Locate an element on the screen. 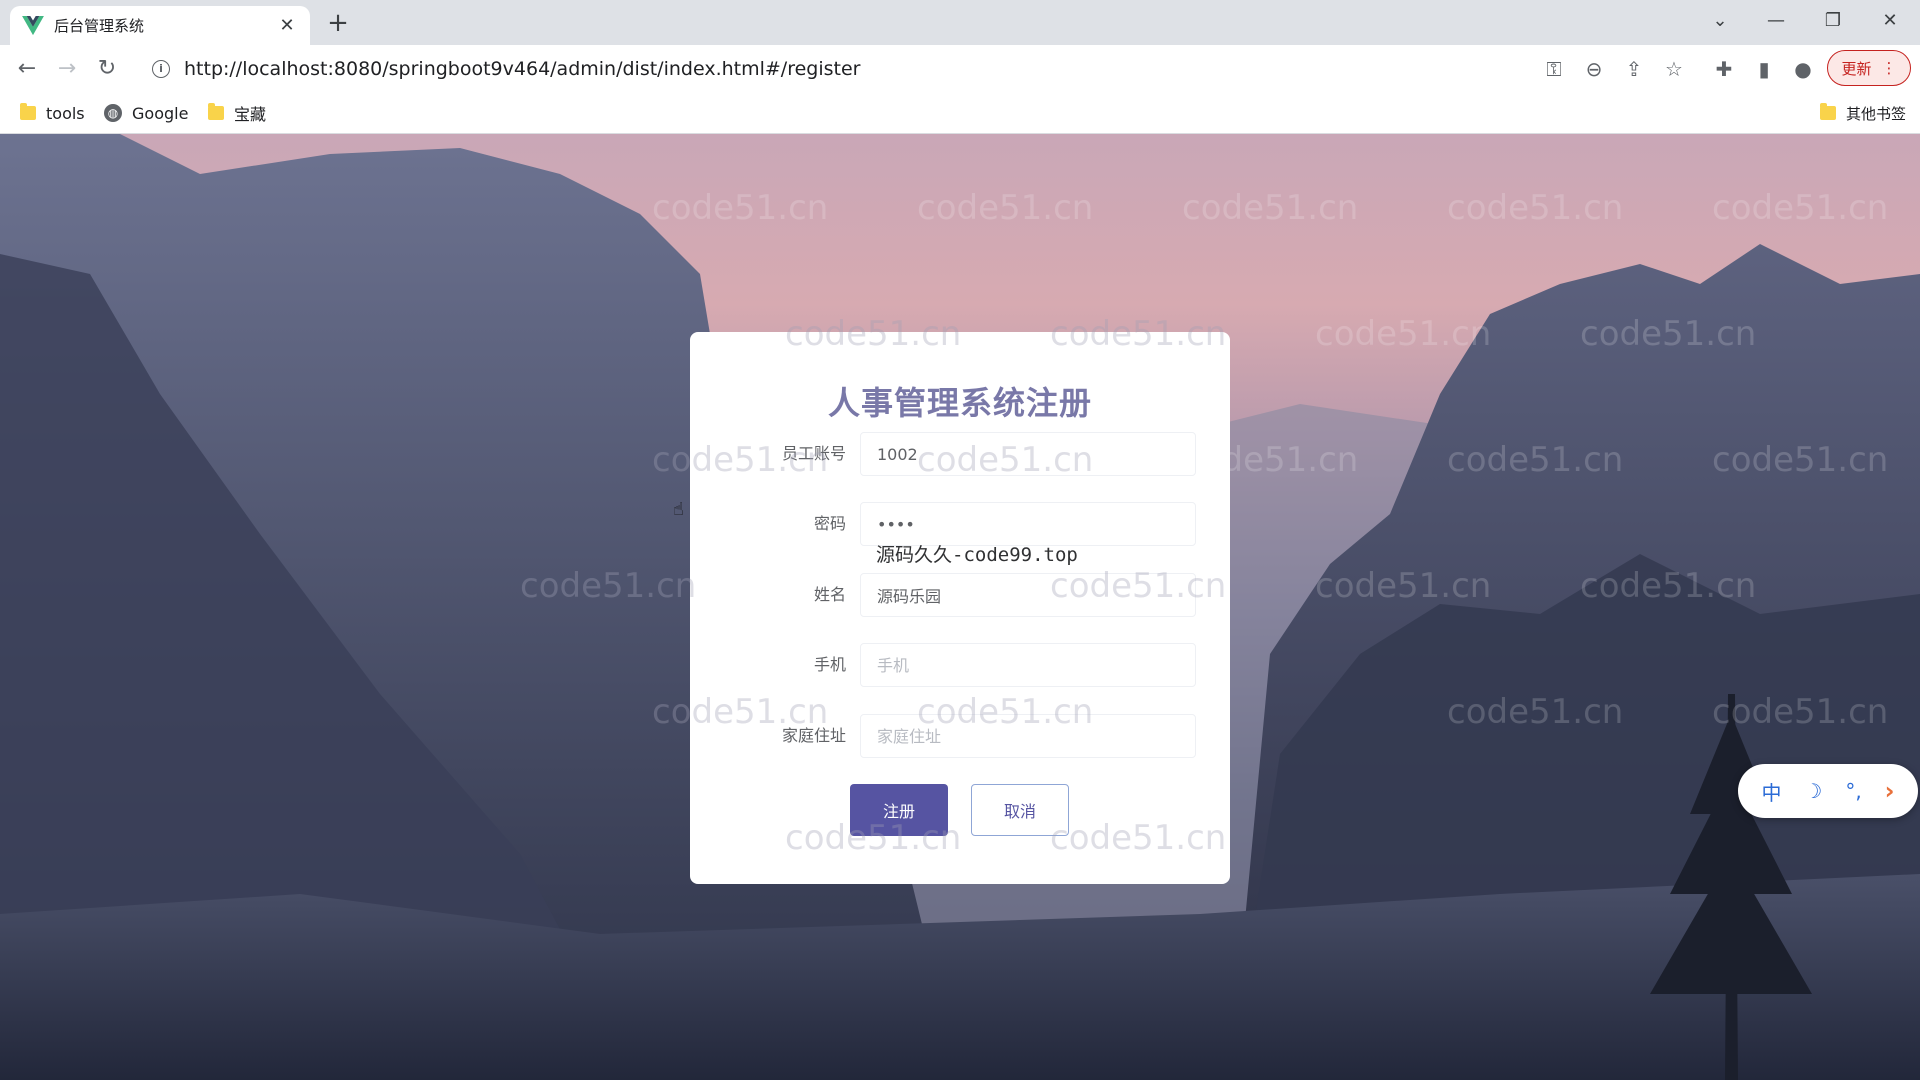  bookmarks-bar: tools ◍ Google 宝藏 其他书签 is located at coordinates (960, 113).